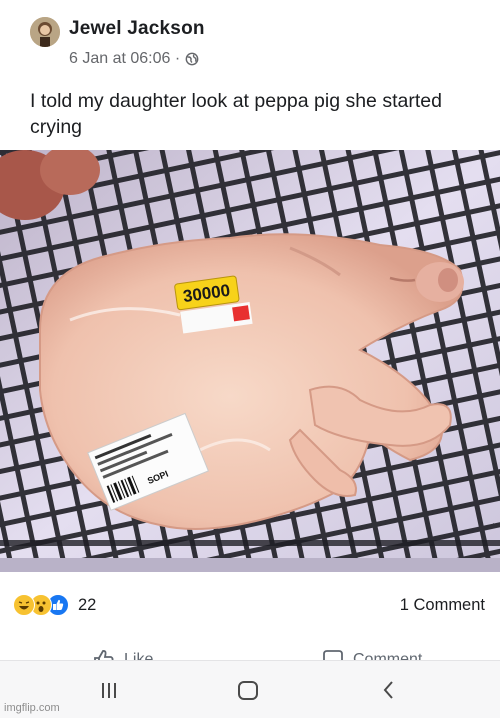 This screenshot has width=500, height=718. I want to click on system-navigation-bar, so click(250, 689).